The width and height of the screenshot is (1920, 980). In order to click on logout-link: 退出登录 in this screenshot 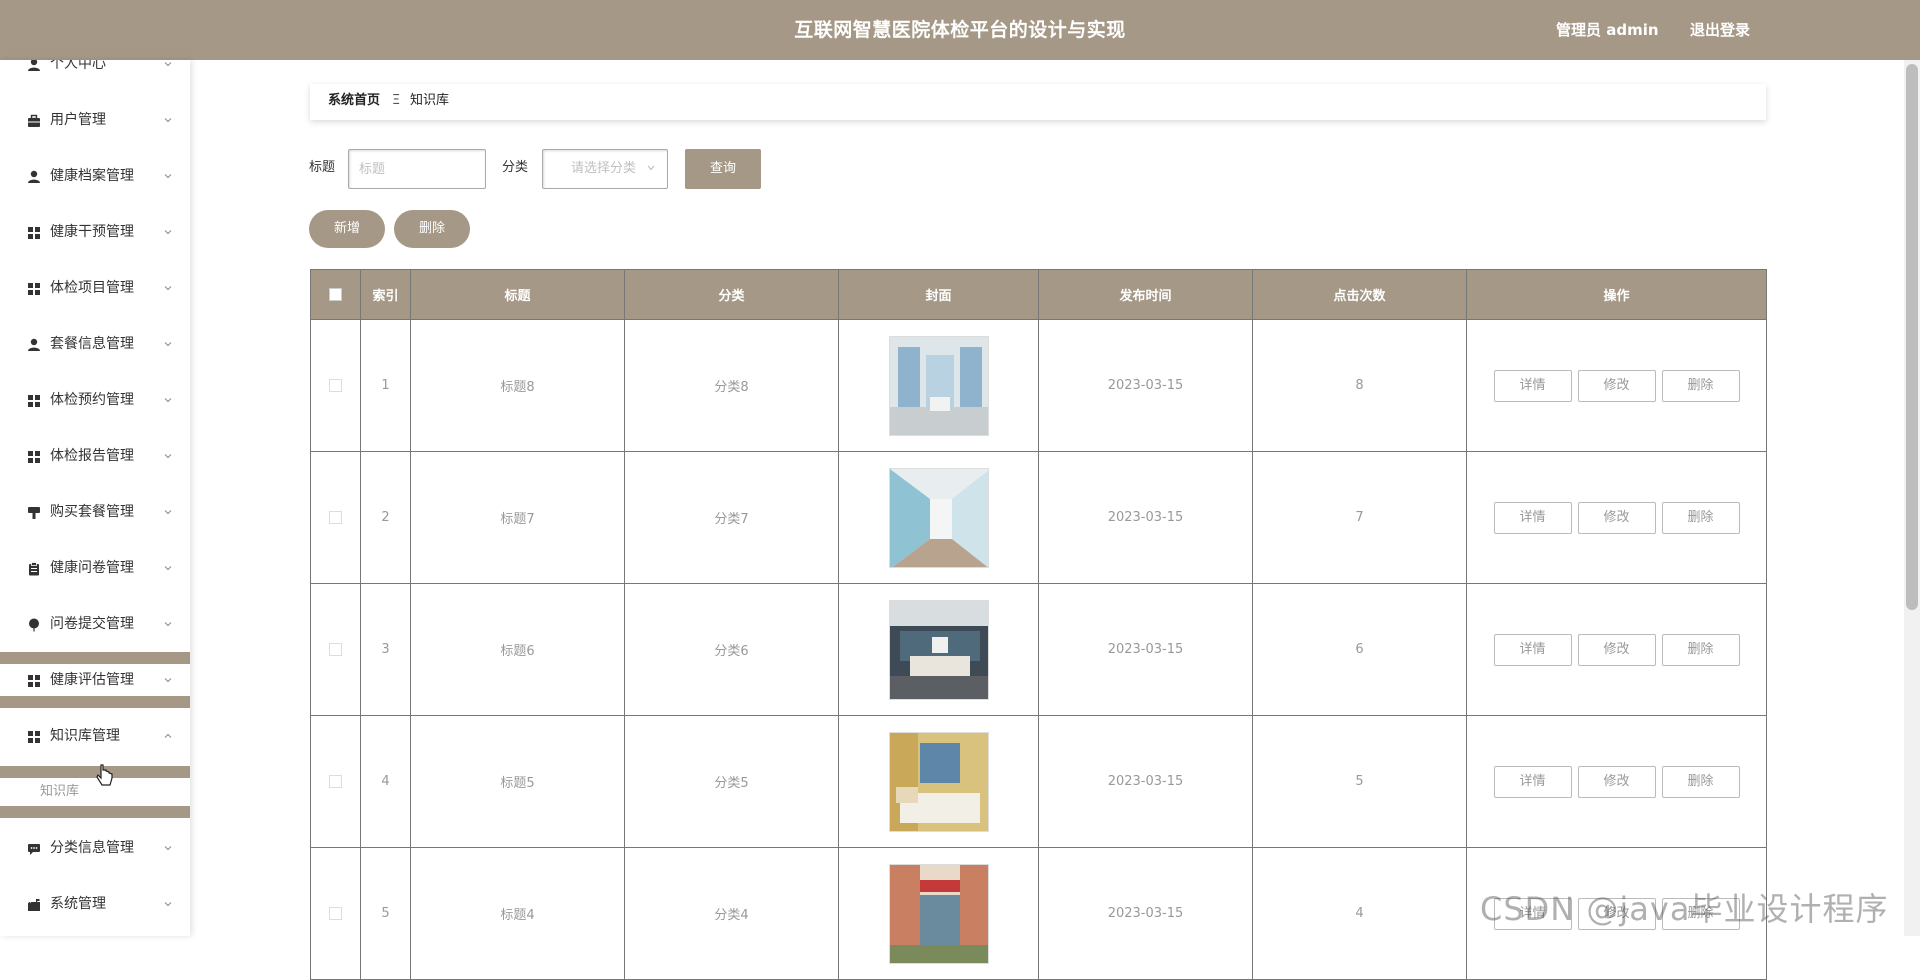, I will do `click(1720, 30)`.